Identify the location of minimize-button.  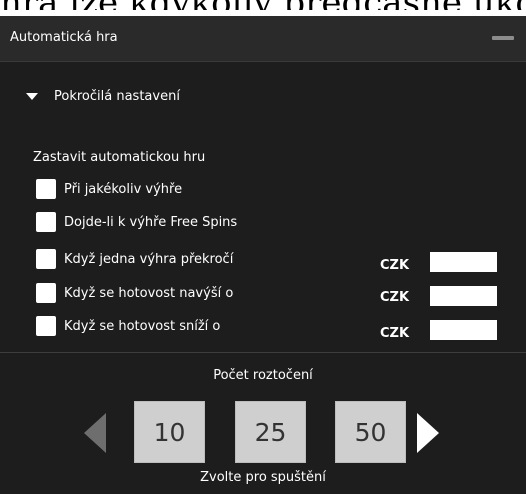
(503, 38).